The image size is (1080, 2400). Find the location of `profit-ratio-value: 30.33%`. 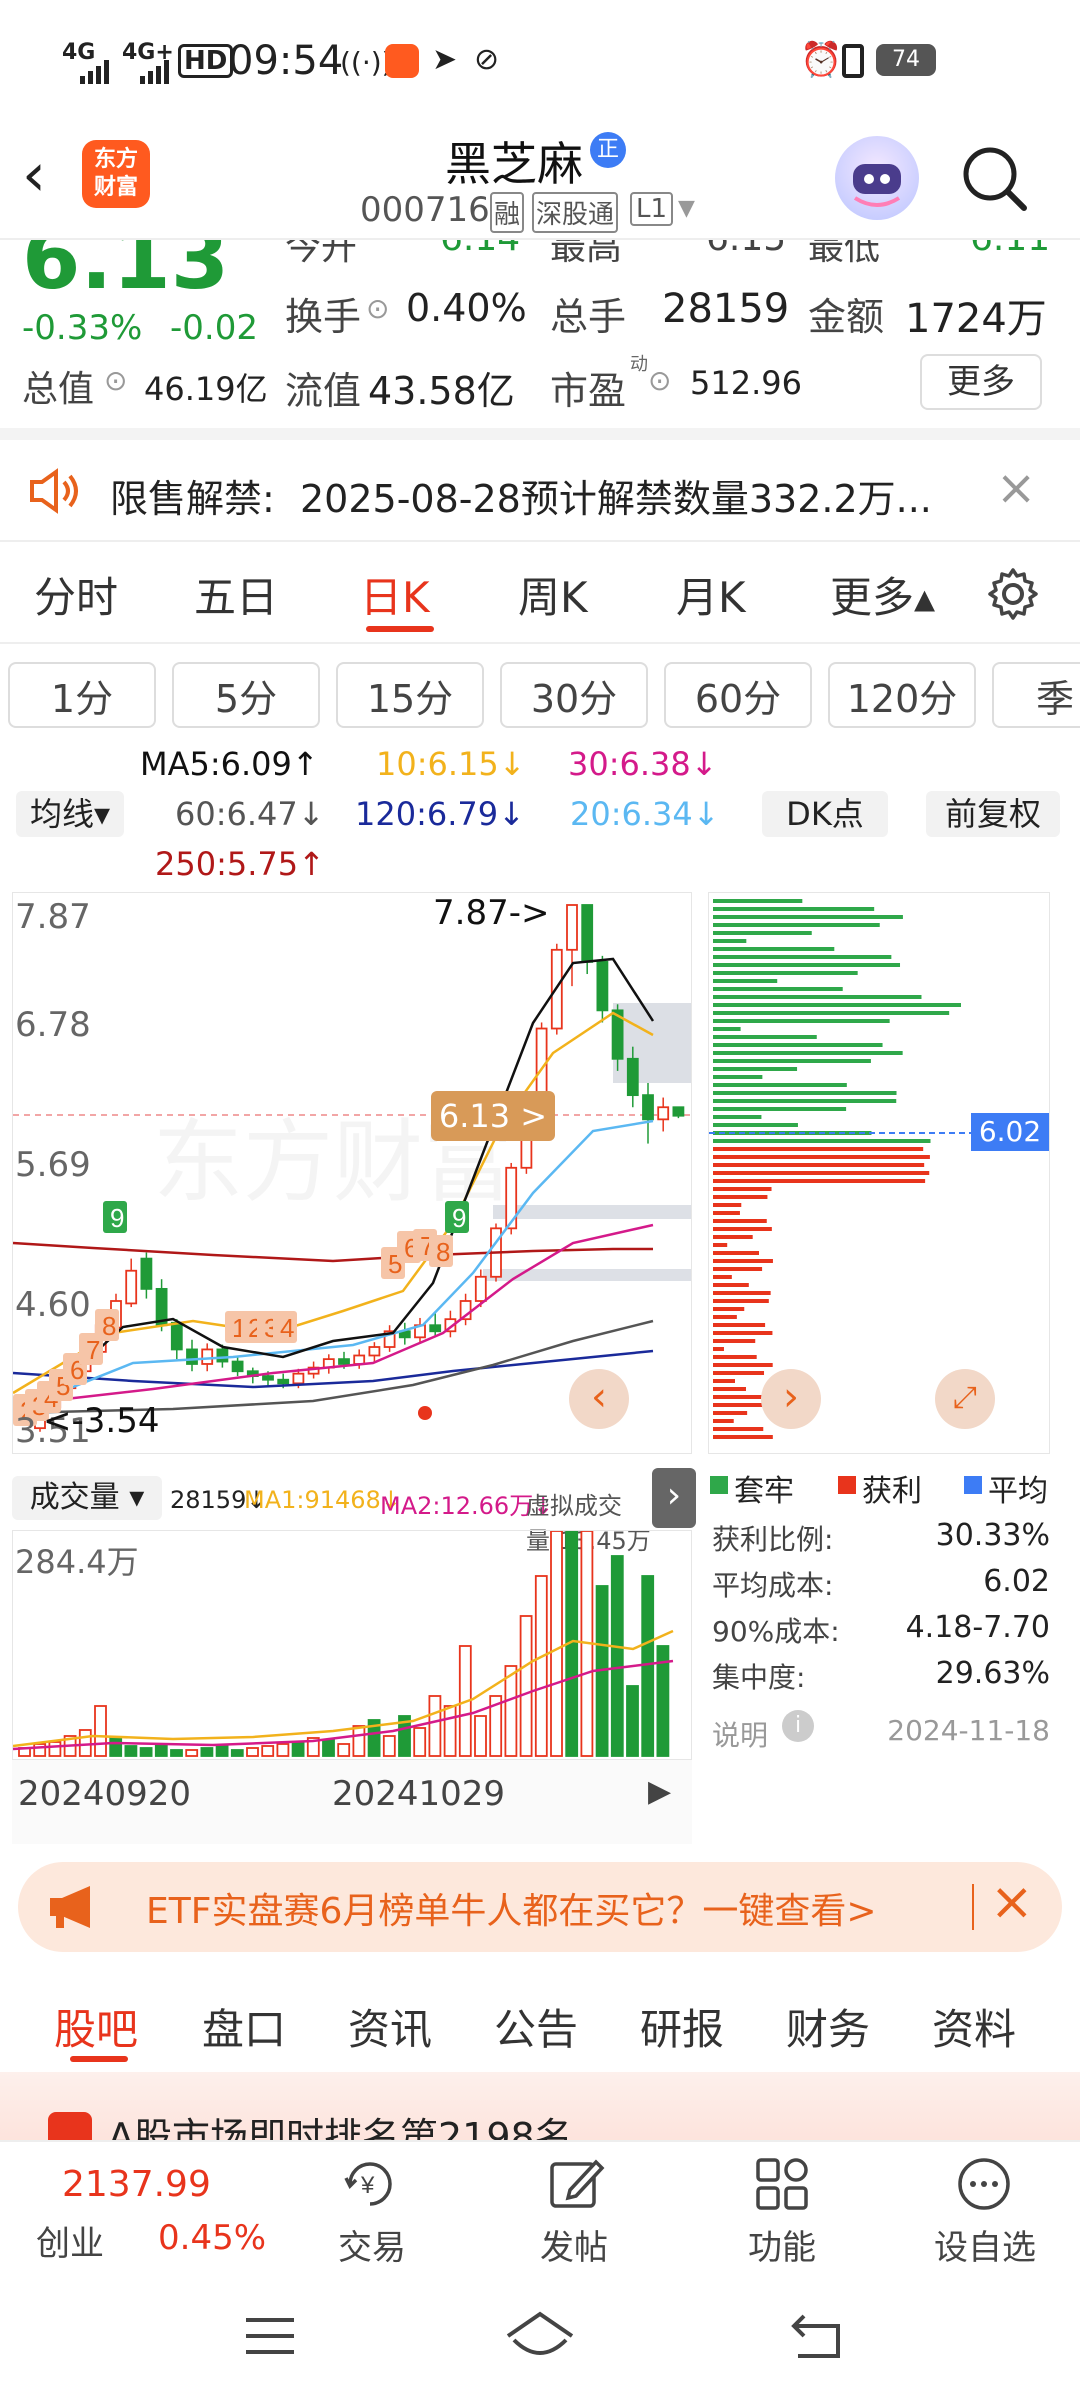

profit-ratio-value: 30.33% is located at coordinates (992, 1535).